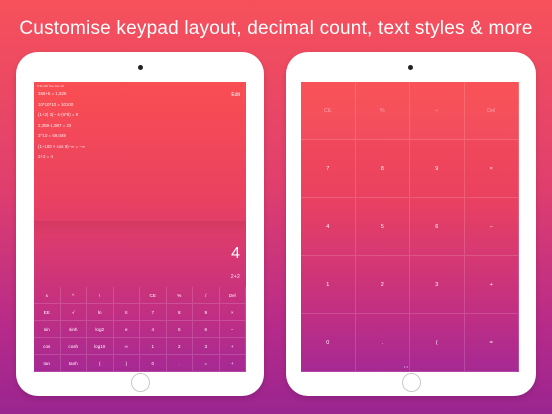 This screenshot has height=414, width=552. I want to click on keypad-key: log2, so click(100, 329).